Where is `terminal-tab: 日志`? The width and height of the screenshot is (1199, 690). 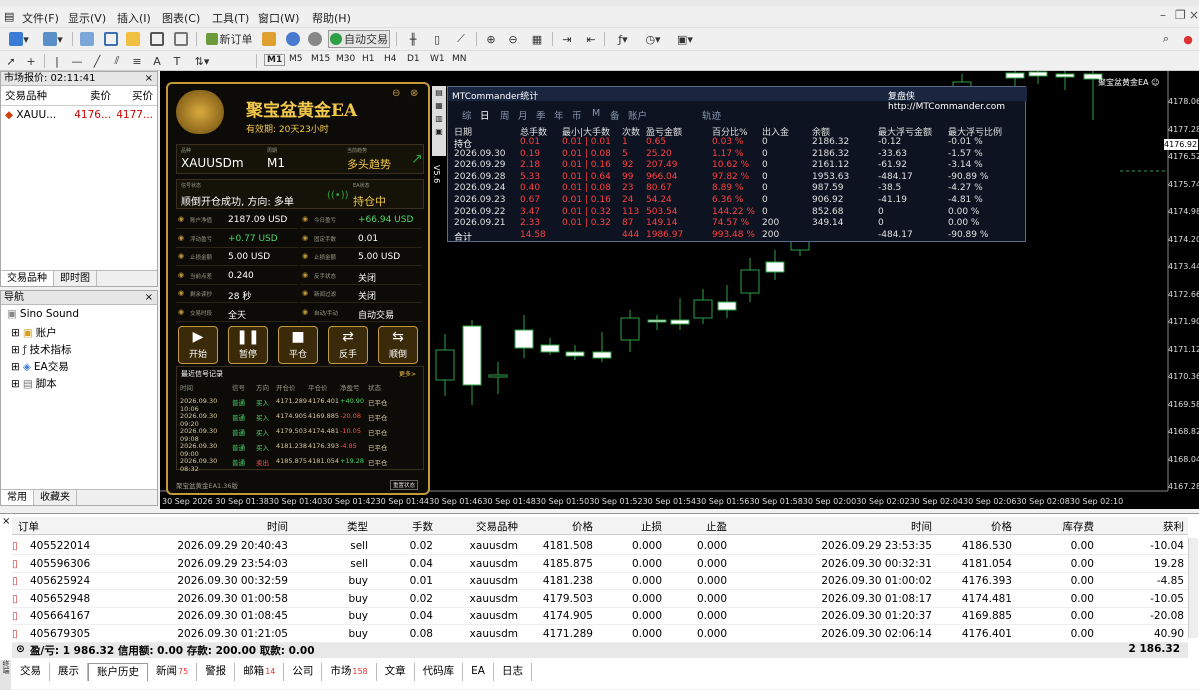
terminal-tab: 日志 is located at coordinates (513, 672).